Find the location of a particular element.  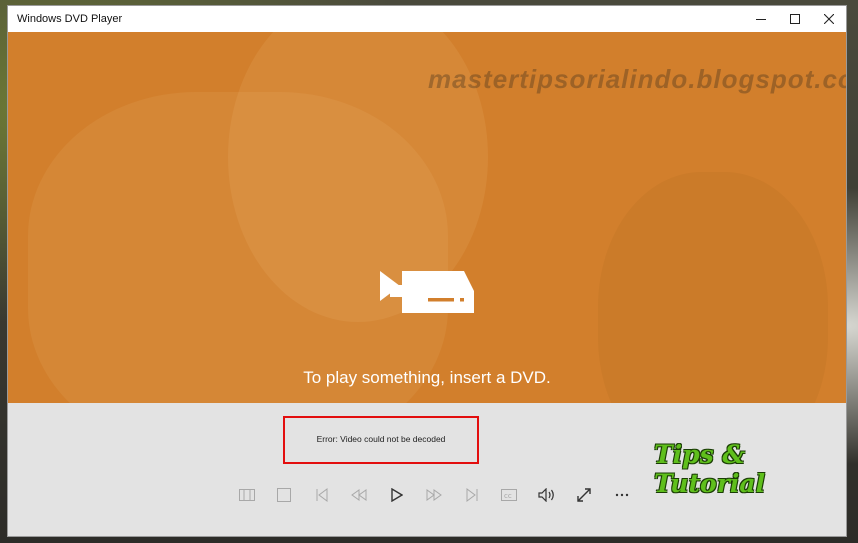

title-bar: Windows DVD Player is located at coordinates (427, 19).